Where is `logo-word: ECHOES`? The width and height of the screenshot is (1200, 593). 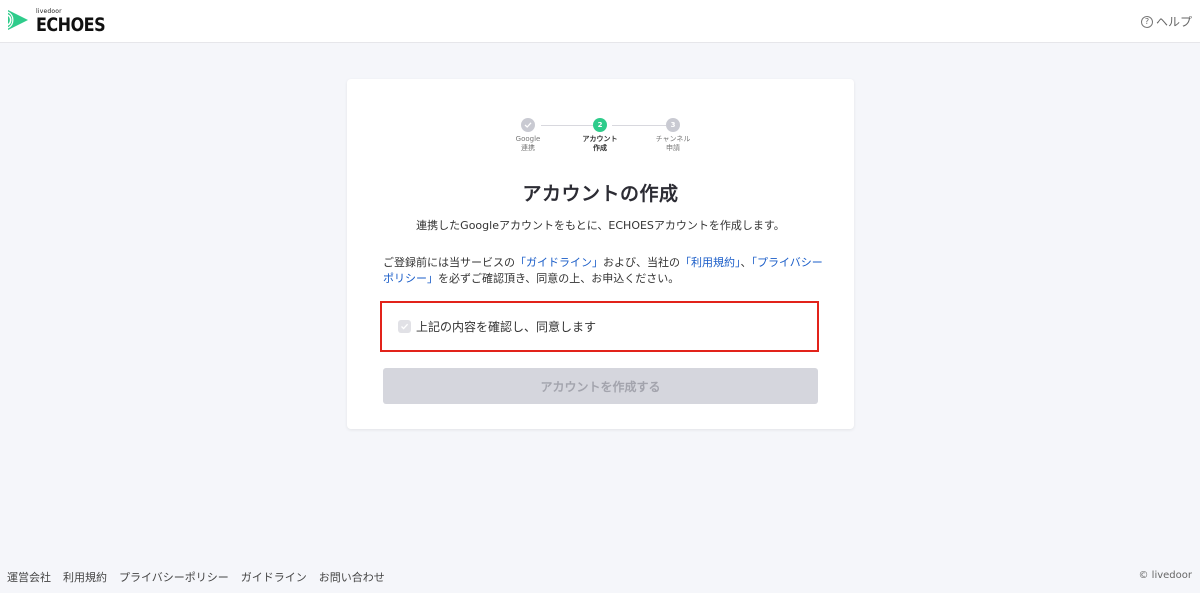
logo-word: ECHOES is located at coordinates (71, 24).